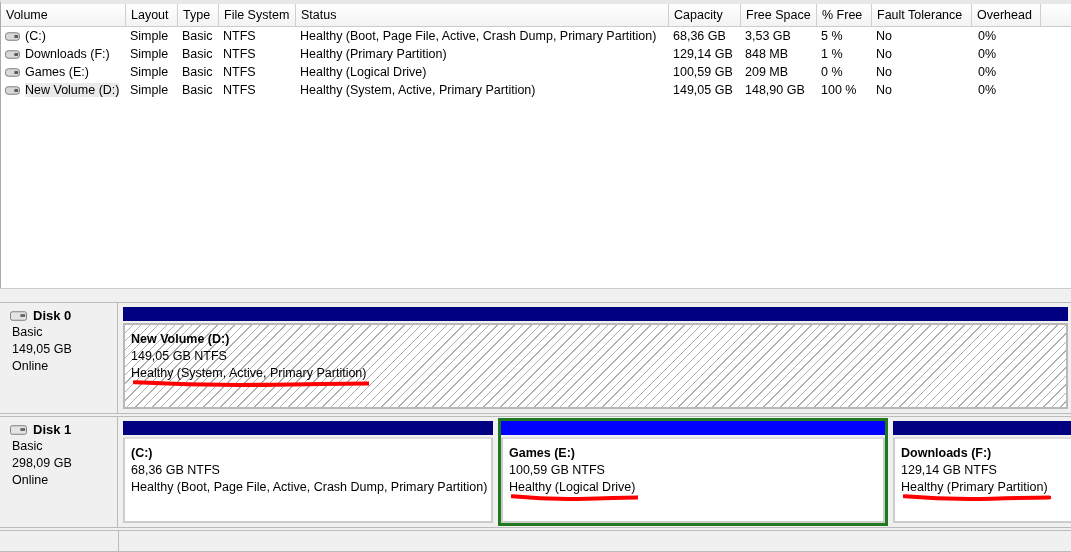 The width and height of the screenshot is (1071, 552). What do you see at coordinates (152, 15) in the screenshot?
I see `column-header: Layout` at bounding box center [152, 15].